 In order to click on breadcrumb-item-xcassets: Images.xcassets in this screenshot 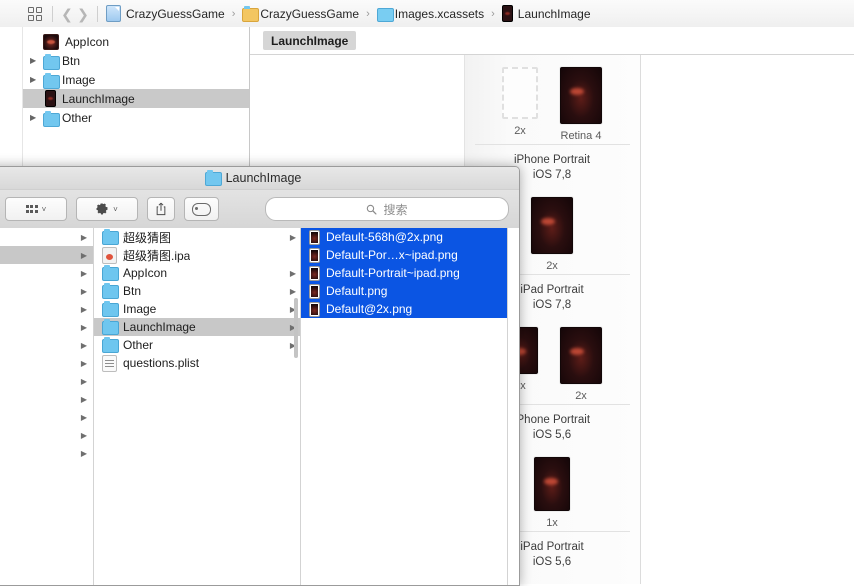, I will do `click(430, 13)`.